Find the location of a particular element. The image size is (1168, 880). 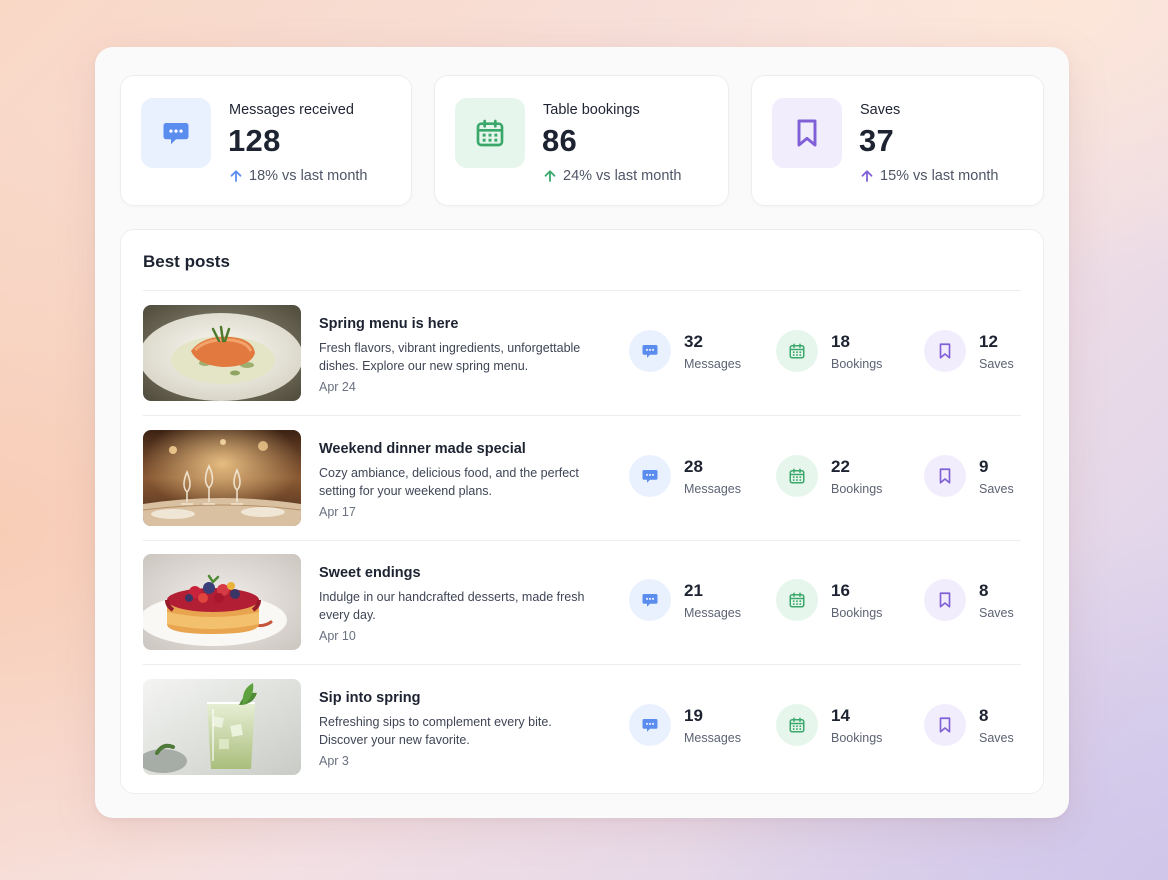

metric-value: 22 is located at coordinates (840, 466).